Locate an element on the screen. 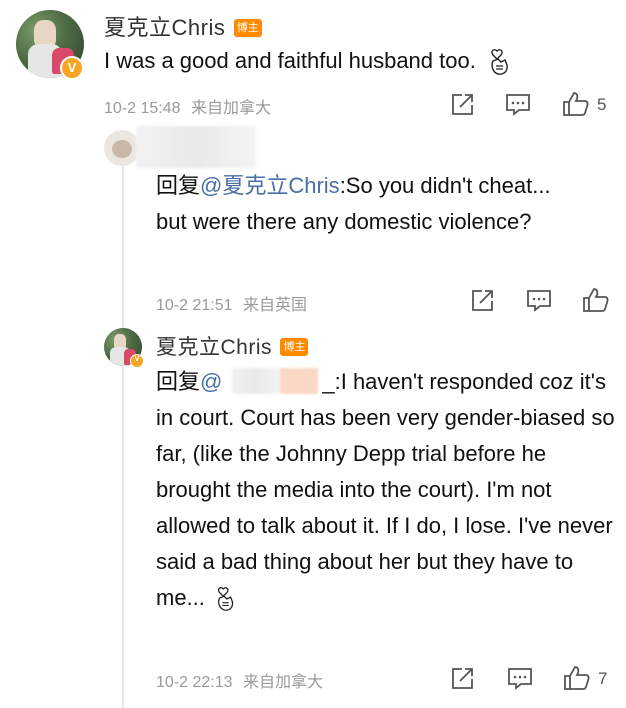  comment-header: 夏克立Chris 博主 is located at coordinates (183, 25).